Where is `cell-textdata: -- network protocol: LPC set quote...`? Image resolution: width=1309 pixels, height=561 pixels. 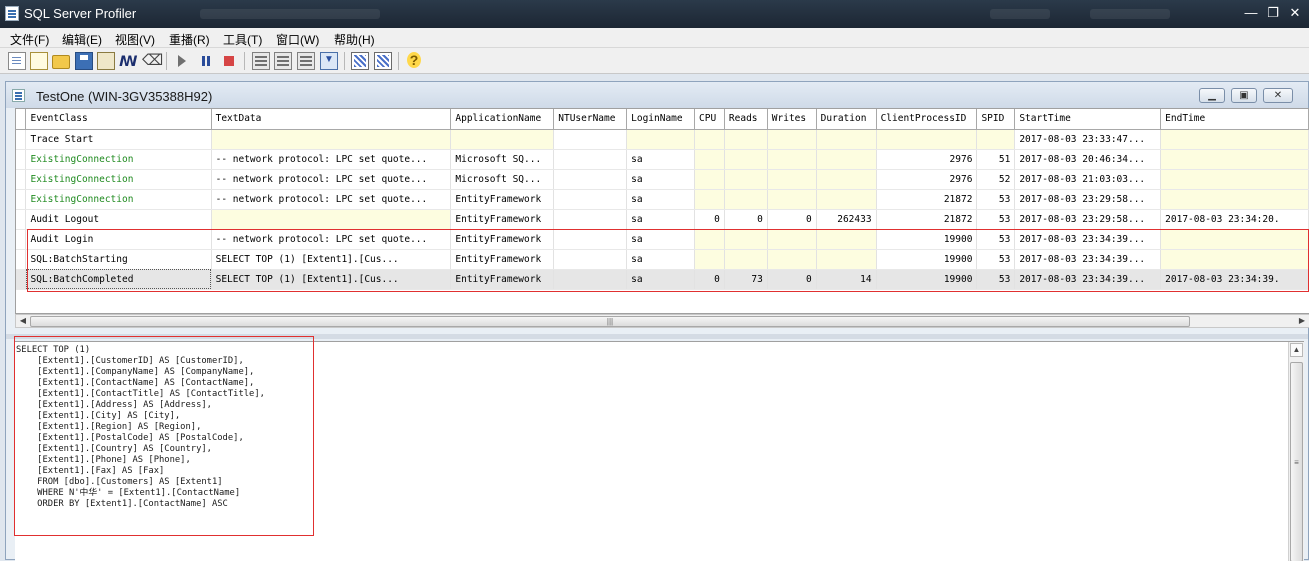 cell-textdata: -- network protocol: LPC set quote... is located at coordinates (331, 159).